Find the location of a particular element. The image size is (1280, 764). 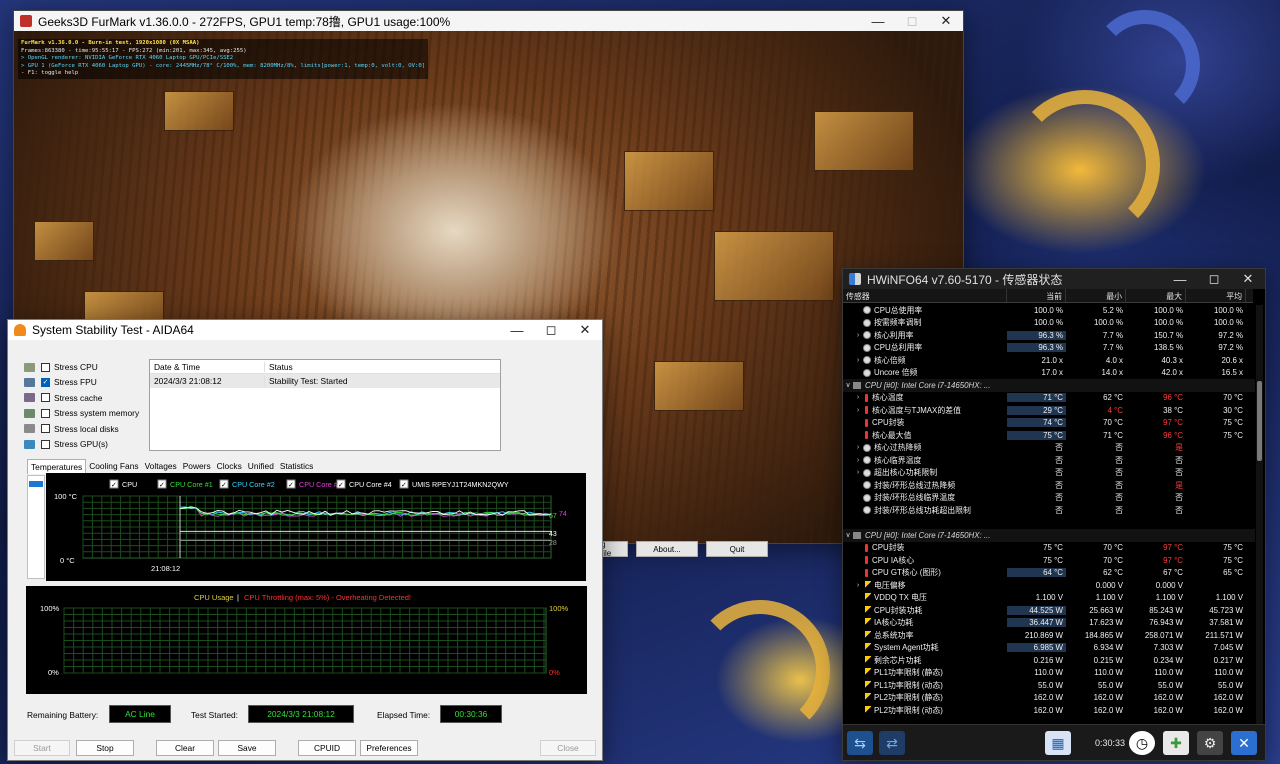

column-header-date: Date & Time is located at coordinates (207, 366).